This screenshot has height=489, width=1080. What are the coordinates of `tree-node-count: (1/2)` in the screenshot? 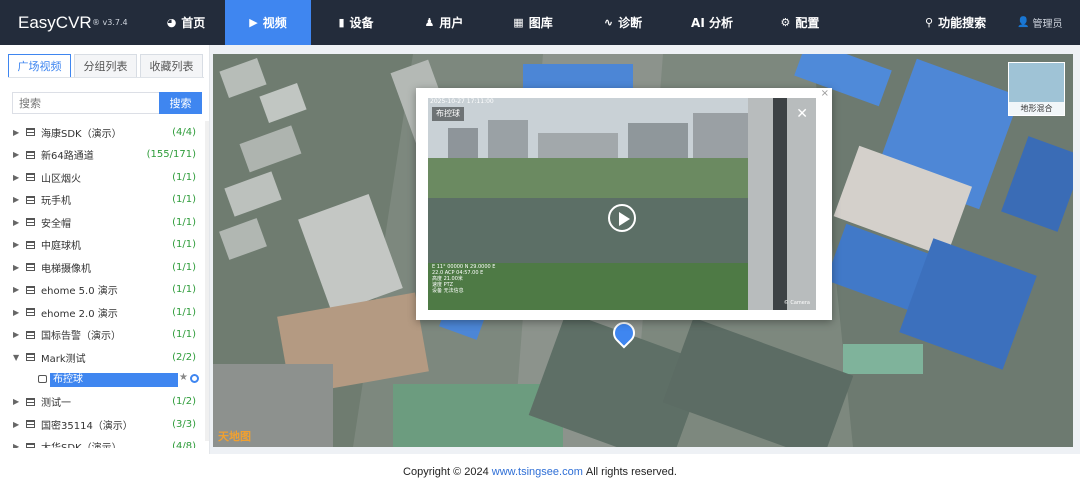 It's located at (184, 401).